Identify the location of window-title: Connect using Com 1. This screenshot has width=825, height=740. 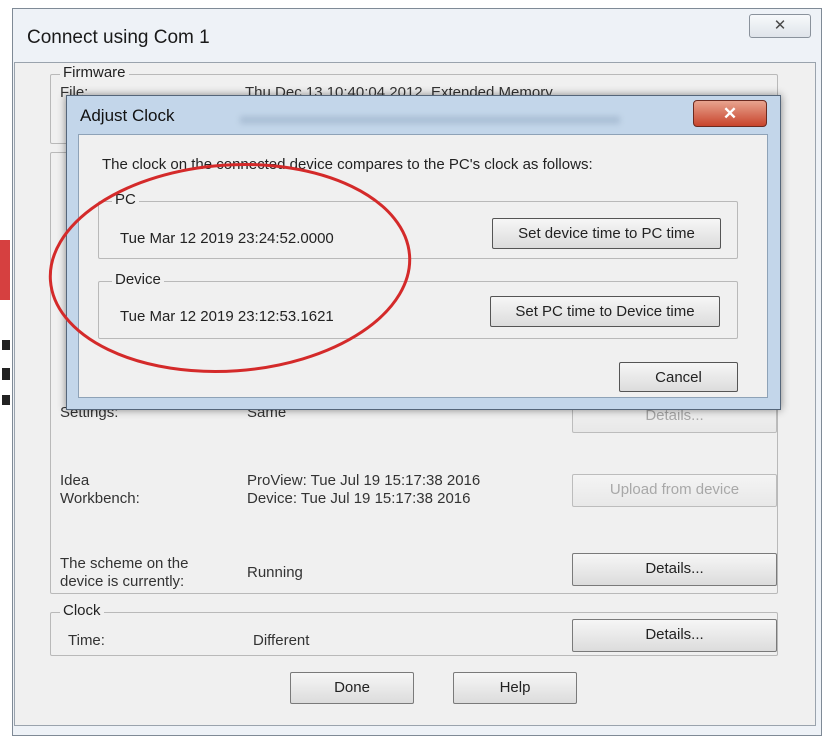
(118, 37).